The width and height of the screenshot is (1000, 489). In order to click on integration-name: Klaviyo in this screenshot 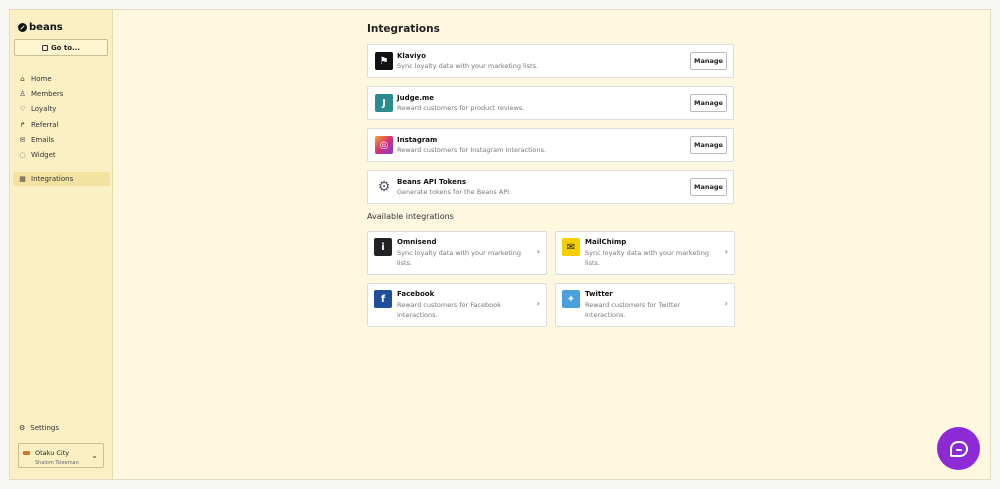, I will do `click(411, 56)`.